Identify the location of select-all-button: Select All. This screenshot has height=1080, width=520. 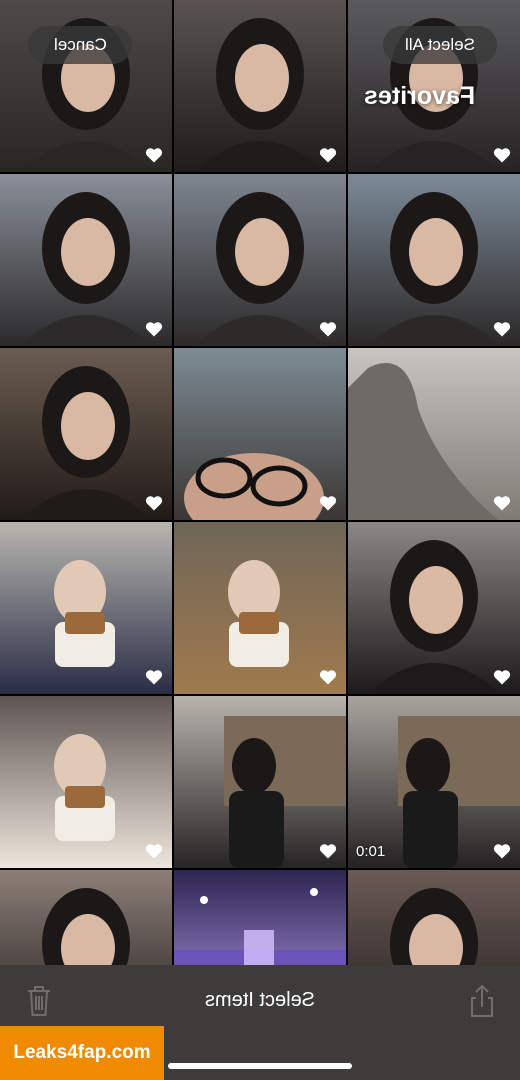
(440, 45).